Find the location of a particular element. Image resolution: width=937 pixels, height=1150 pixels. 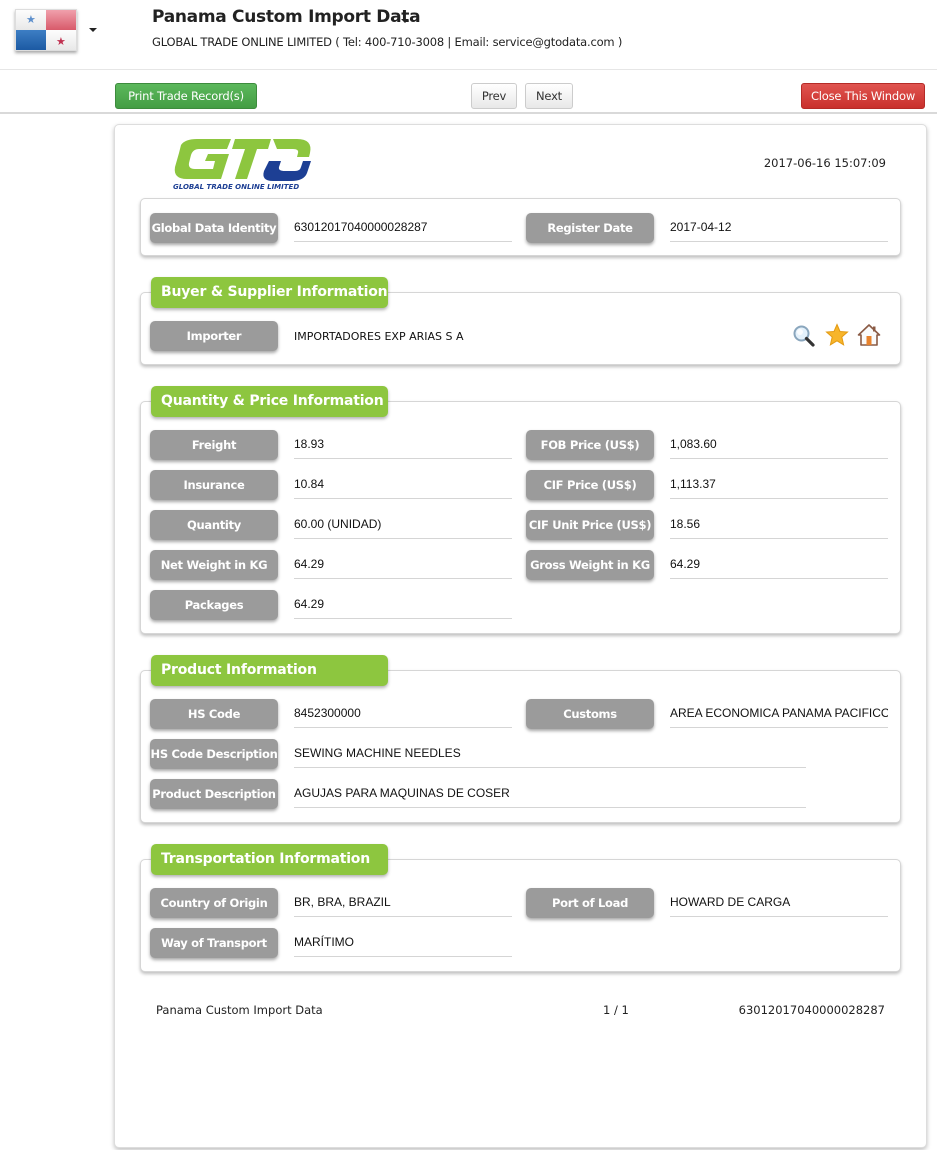

cif-unit-price-label: CIF Unit Price (US$) is located at coordinates (590, 525).